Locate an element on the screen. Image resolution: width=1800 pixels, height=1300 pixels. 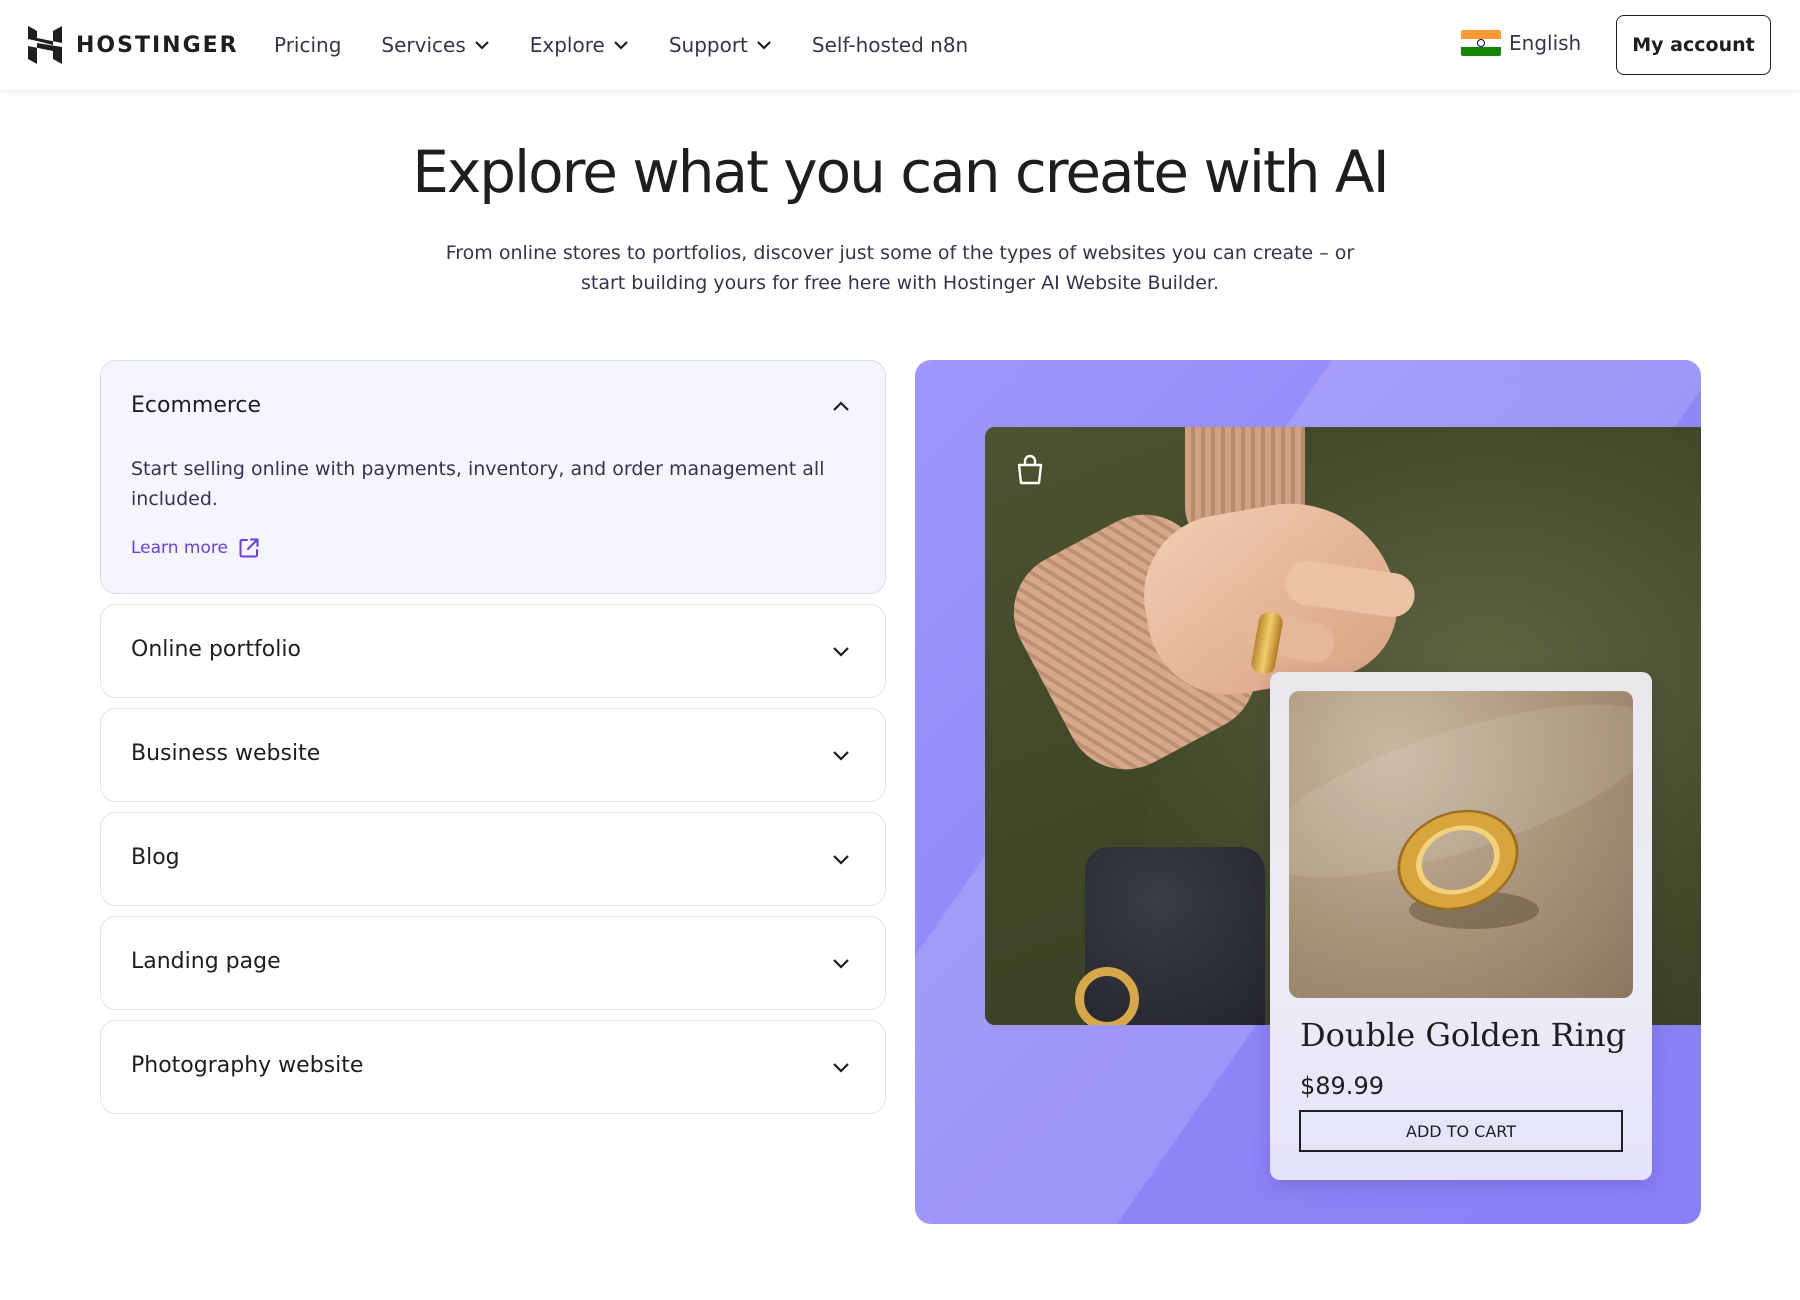
nav-item-services: Services is located at coordinates (435, 45).